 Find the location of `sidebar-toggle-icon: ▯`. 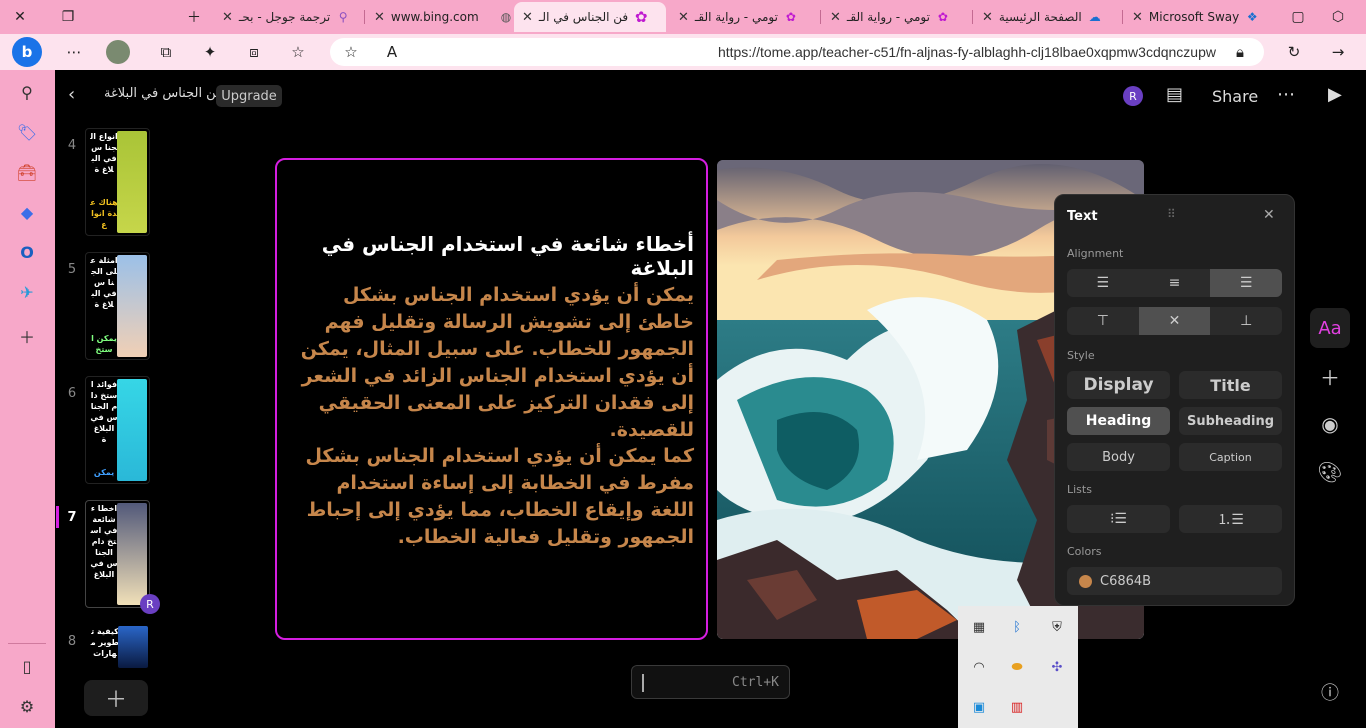

sidebar-toggle-icon: ▯ is located at coordinates (27, 666).